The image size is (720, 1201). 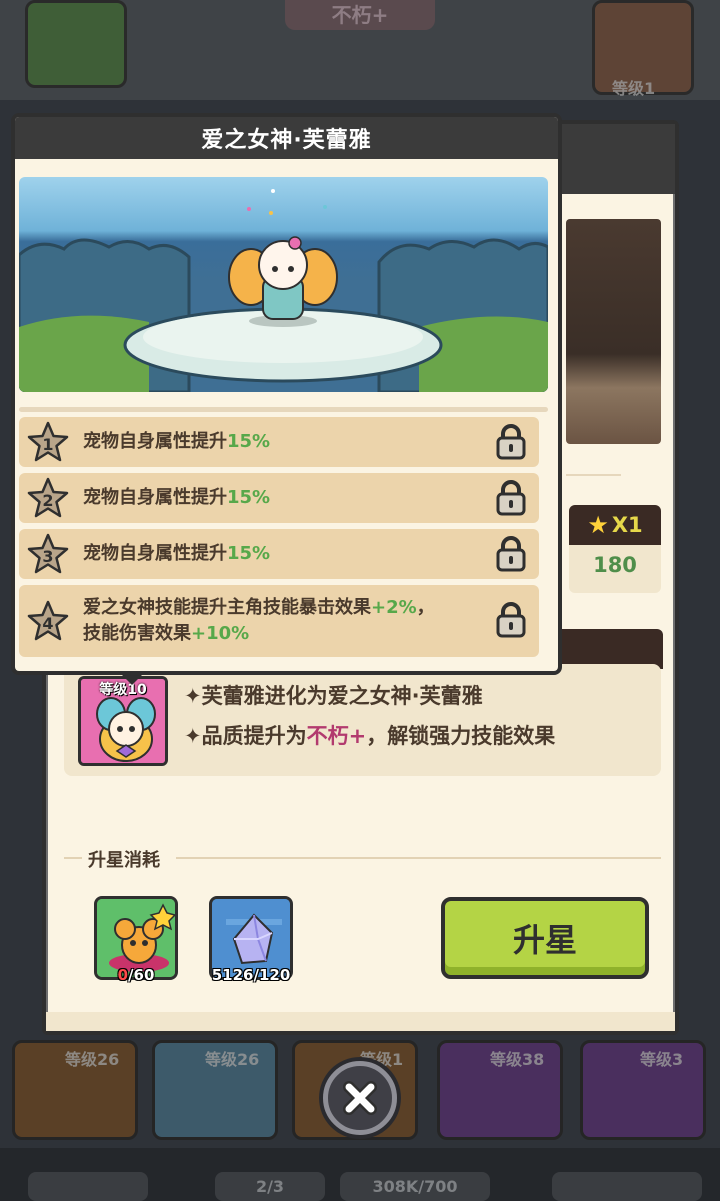 I want to click on background-count-pill: 2/3, so click(x=270, y=1186).